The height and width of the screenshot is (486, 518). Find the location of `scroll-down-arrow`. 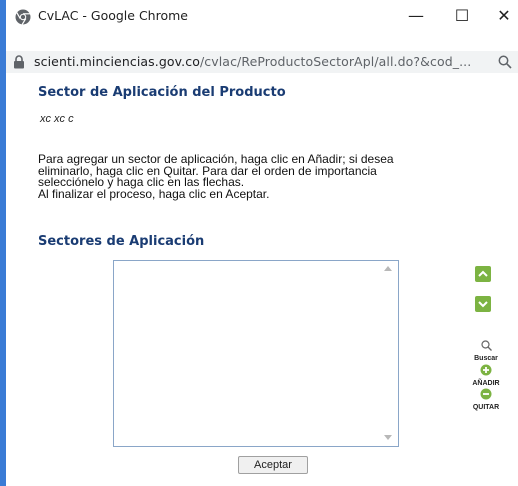

scroll-down-arrow is located at coordinates (388, 437).